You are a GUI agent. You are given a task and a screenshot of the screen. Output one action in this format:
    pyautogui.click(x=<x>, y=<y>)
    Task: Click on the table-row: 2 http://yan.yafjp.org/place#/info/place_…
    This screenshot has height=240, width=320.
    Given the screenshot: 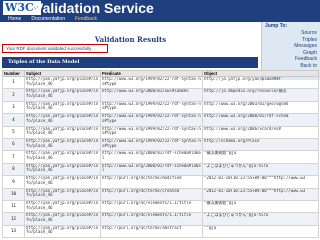 What is the action you would take?
    pyautogui.click(x=160, y=95)
    